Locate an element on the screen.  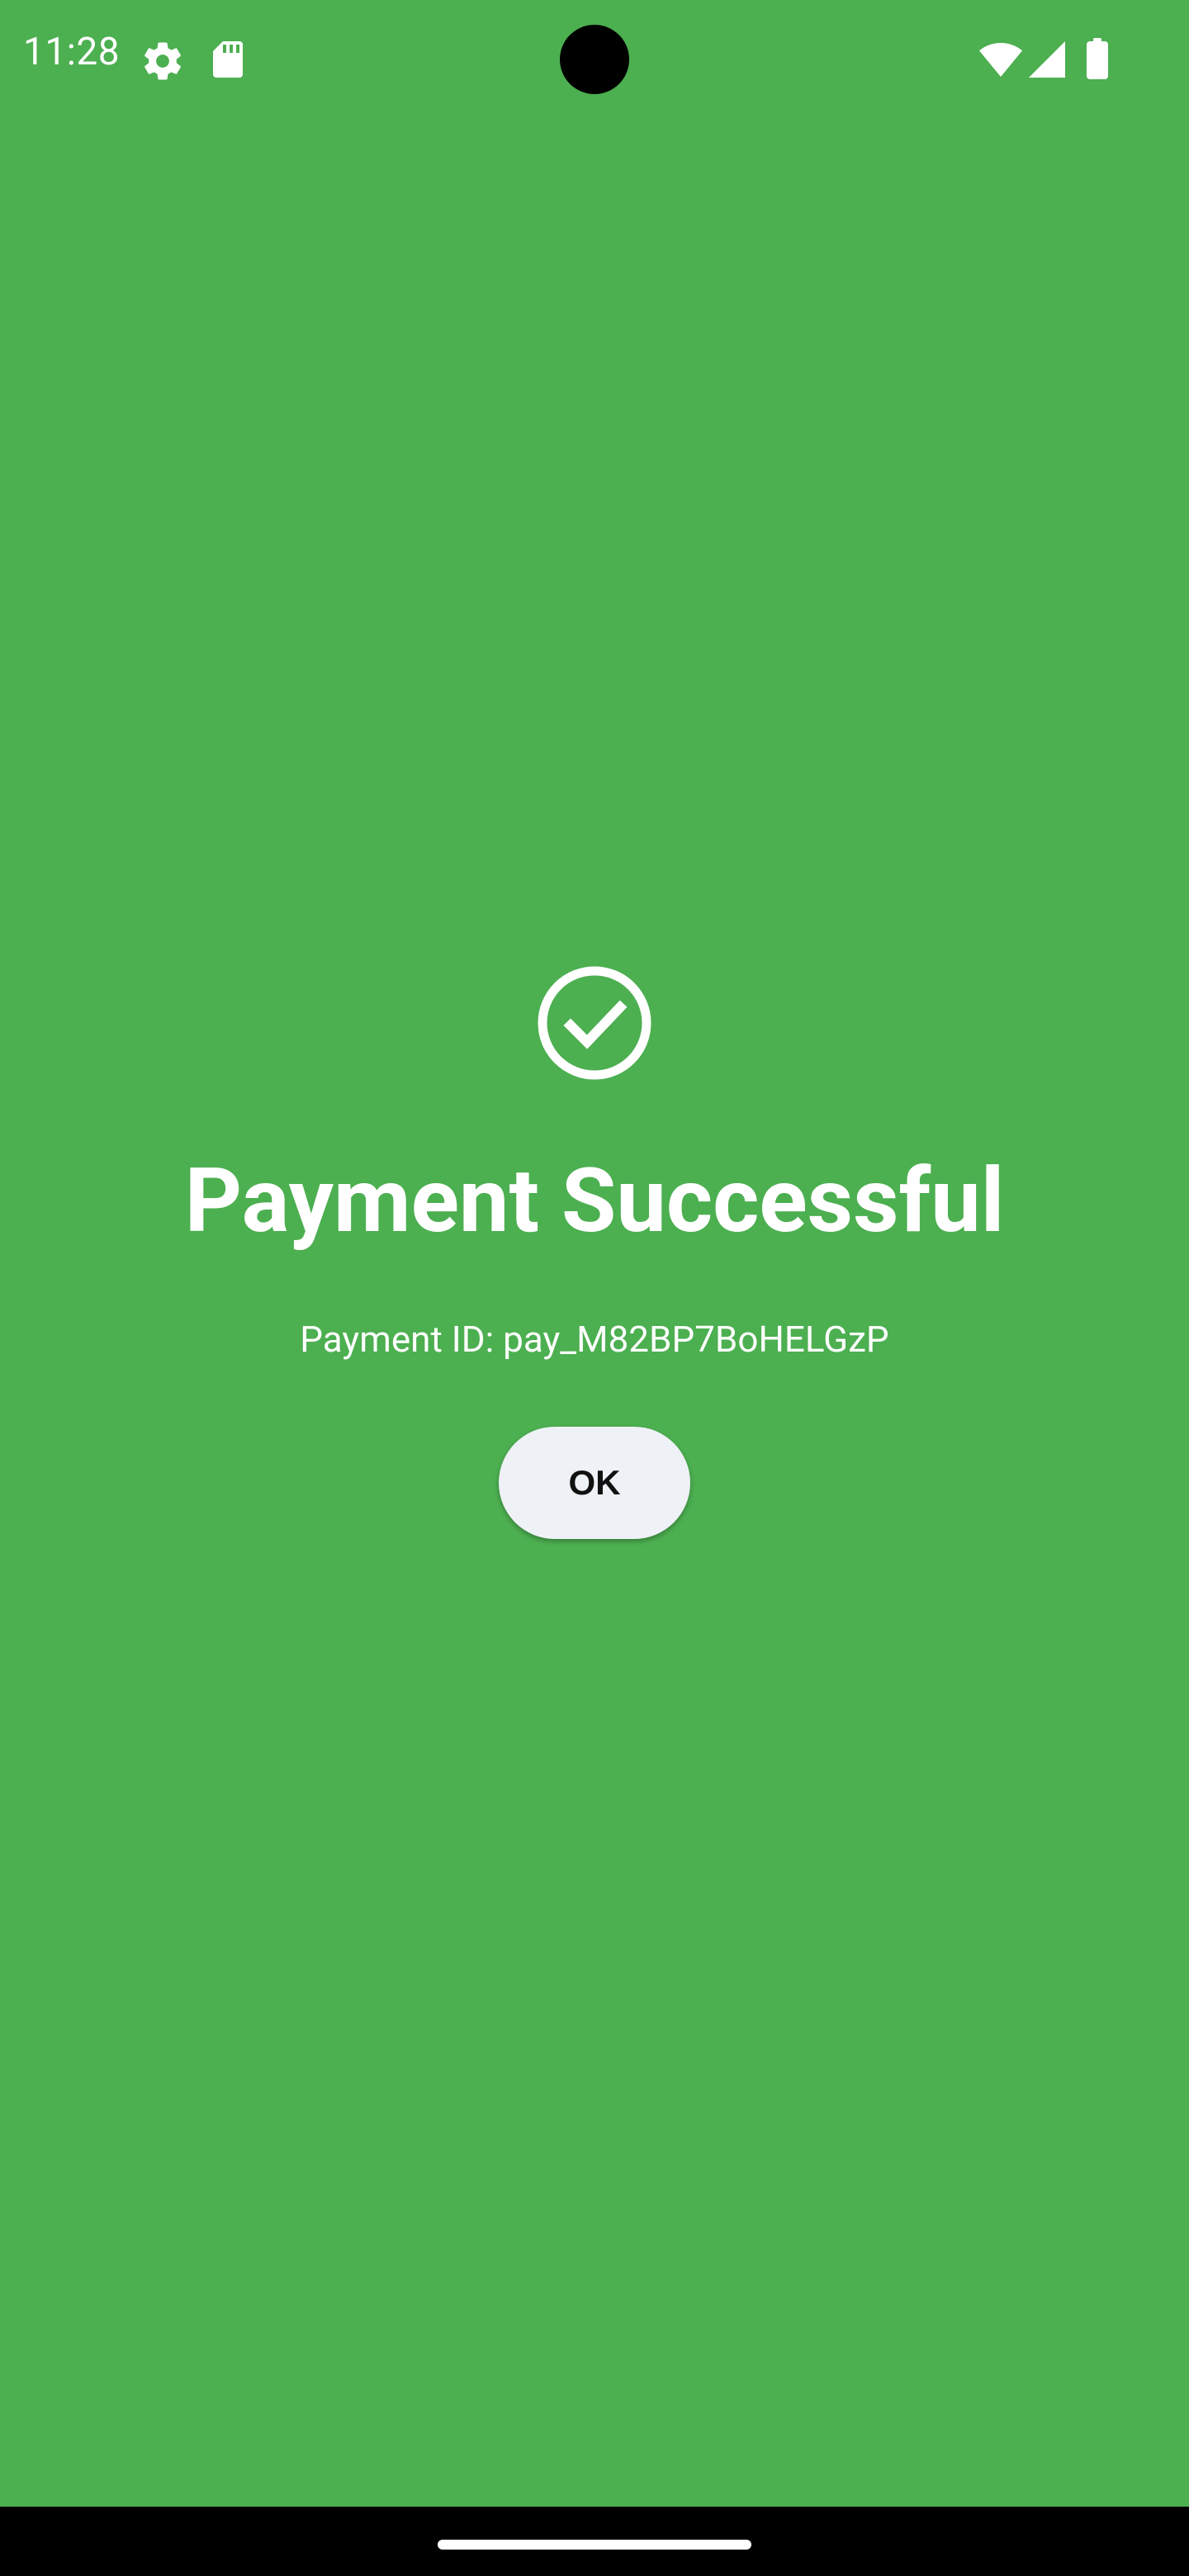
ok-button: OK is located at coordinates (594, 1483).